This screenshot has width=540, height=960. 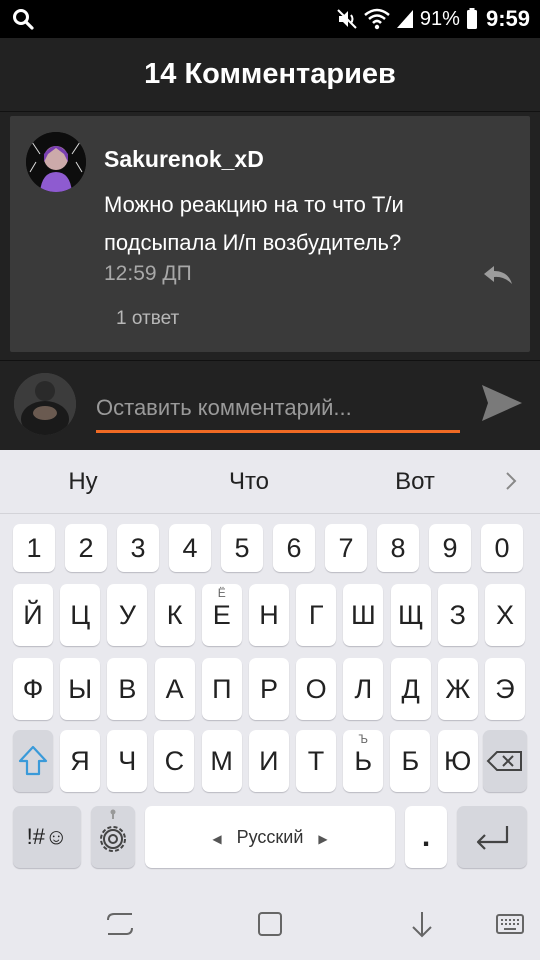 I want to click on key-label: 1, so click(x=34, y=548).